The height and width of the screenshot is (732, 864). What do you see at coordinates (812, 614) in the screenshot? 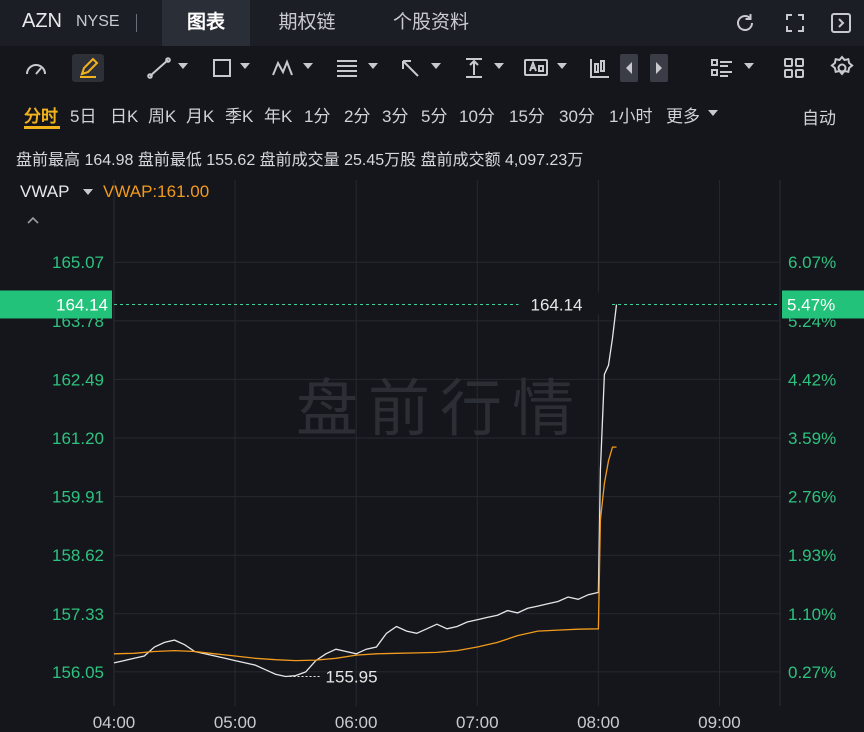
I see `y-tick-label-right: 1.10%` at bounding box center [812, 614].